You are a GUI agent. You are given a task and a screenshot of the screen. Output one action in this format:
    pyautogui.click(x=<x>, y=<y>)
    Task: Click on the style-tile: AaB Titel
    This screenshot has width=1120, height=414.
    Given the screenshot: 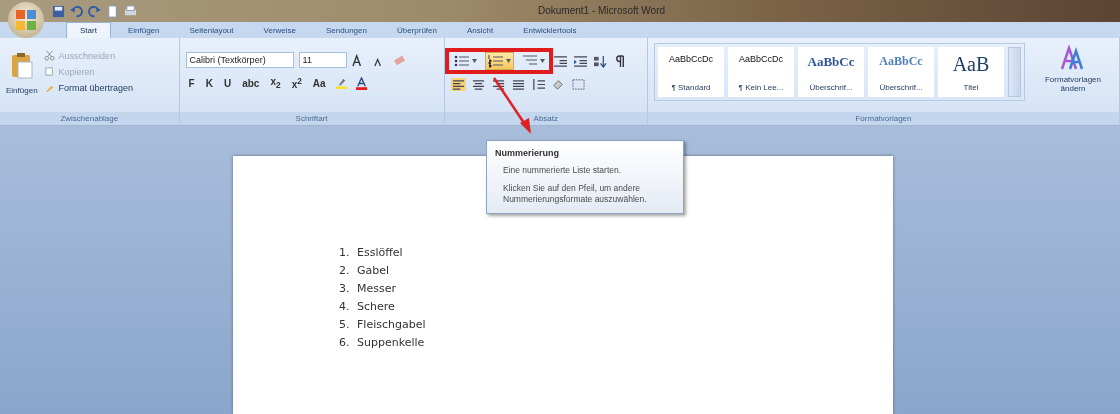 What is the action you would take?
    pyautogui.click(x=971, y=72)
    